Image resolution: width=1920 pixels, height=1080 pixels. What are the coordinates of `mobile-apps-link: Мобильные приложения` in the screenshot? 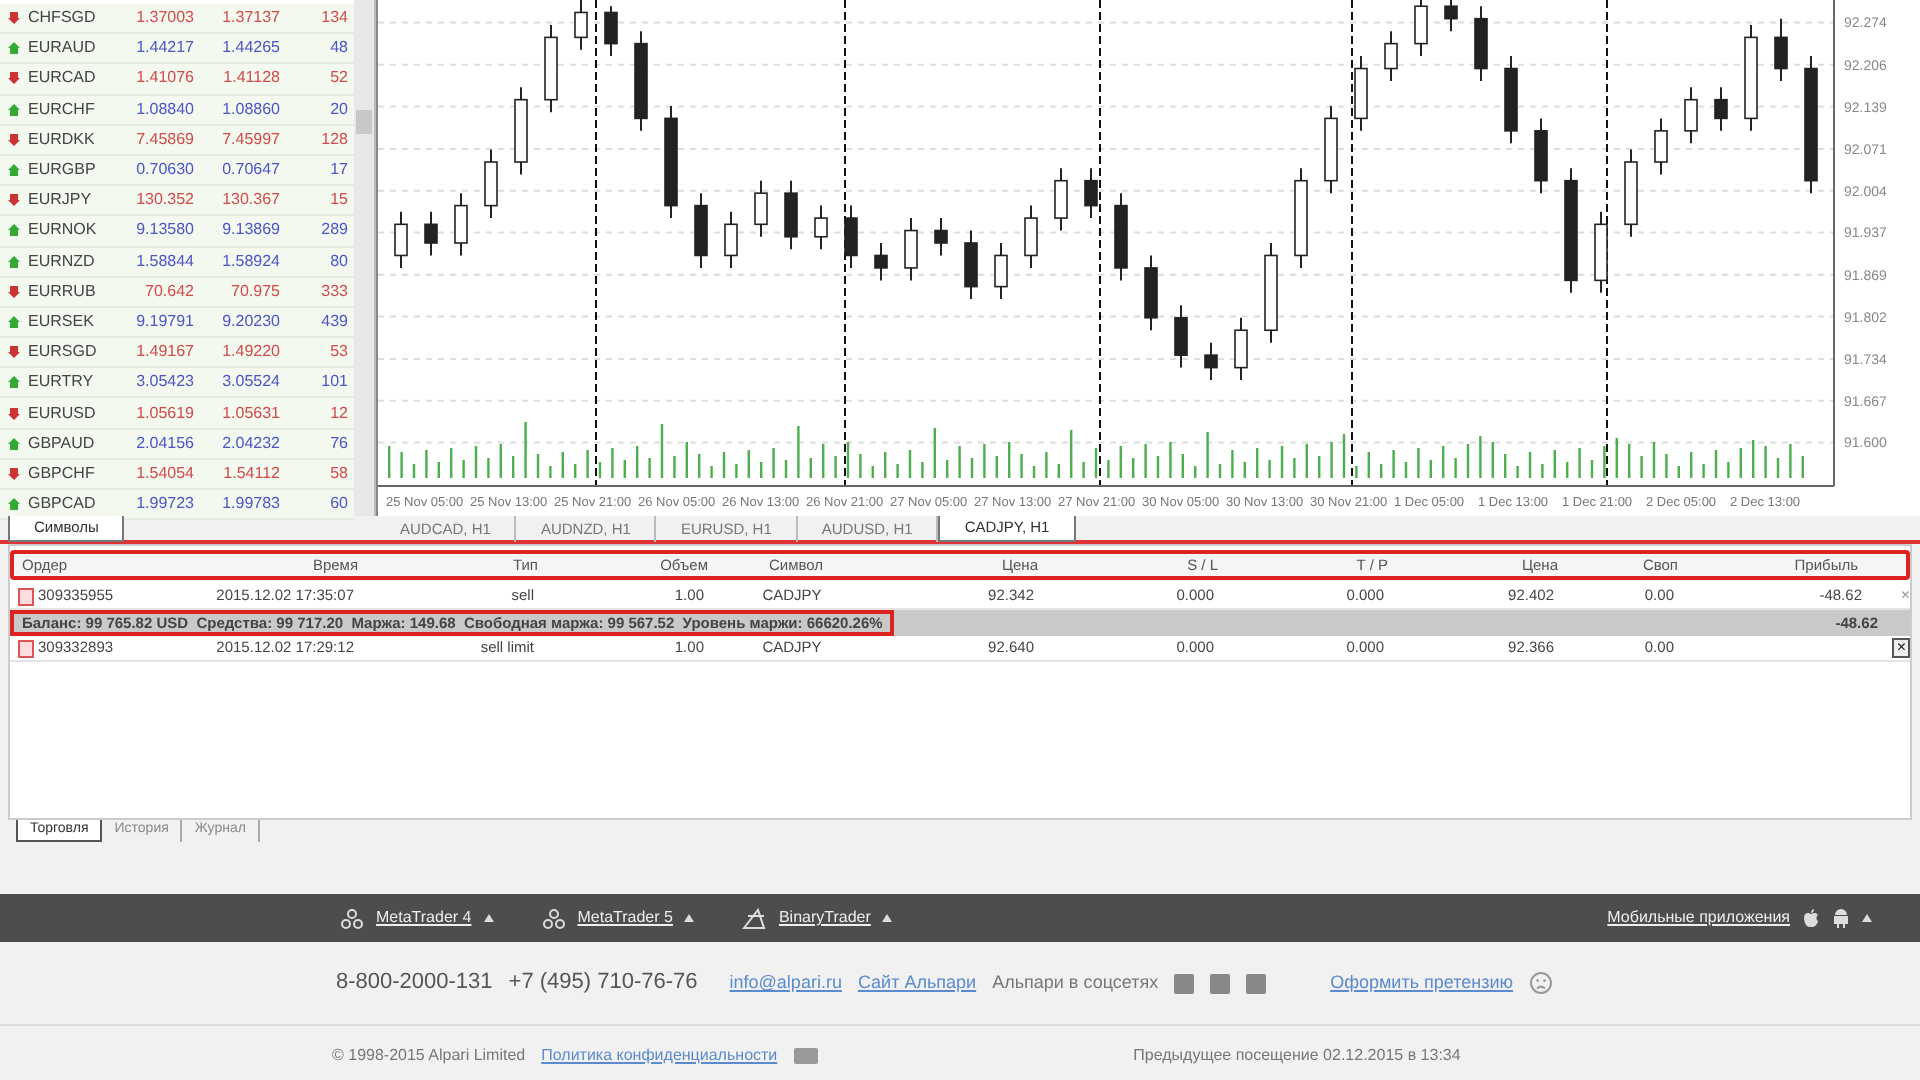 It's located at (1739, 918).